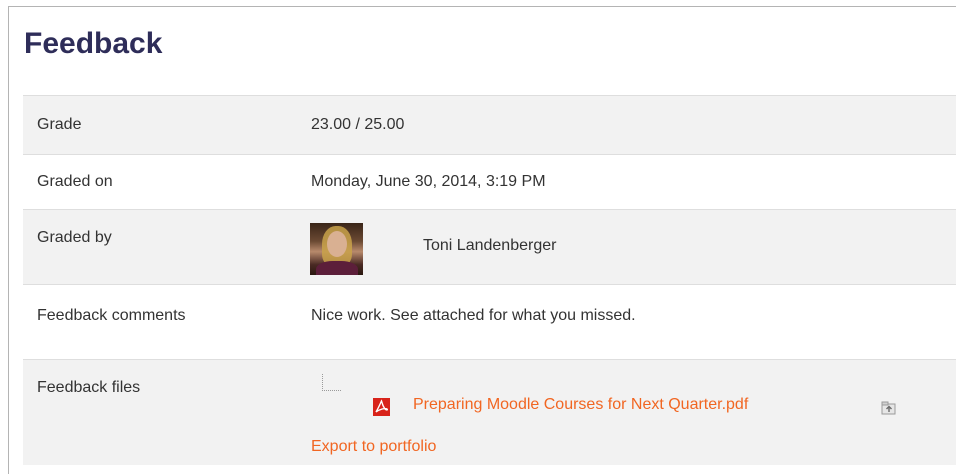 This screenshot has width=956, height=474. Describe the element at coordinates (489, 124) in the screenshot. I see `grade-row: Grade 23.00 / 25.00` at that location.